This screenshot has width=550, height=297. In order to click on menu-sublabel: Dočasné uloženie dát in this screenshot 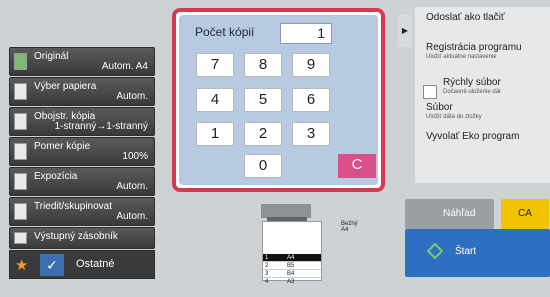, I will do `click(472, 92)`.